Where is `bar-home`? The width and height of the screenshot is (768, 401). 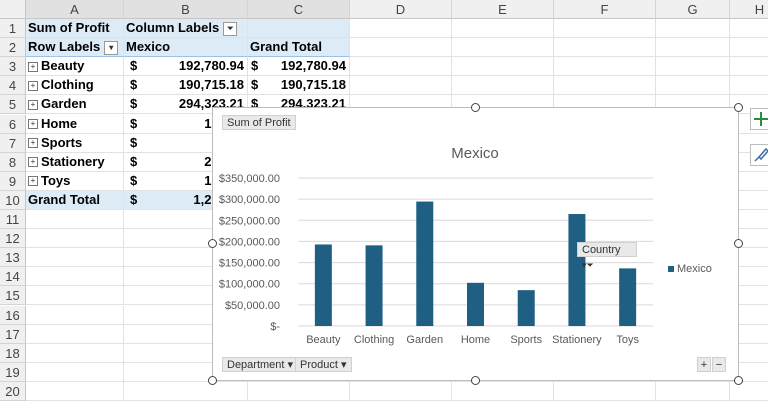
bar-home is located at coordinates (475, 304).